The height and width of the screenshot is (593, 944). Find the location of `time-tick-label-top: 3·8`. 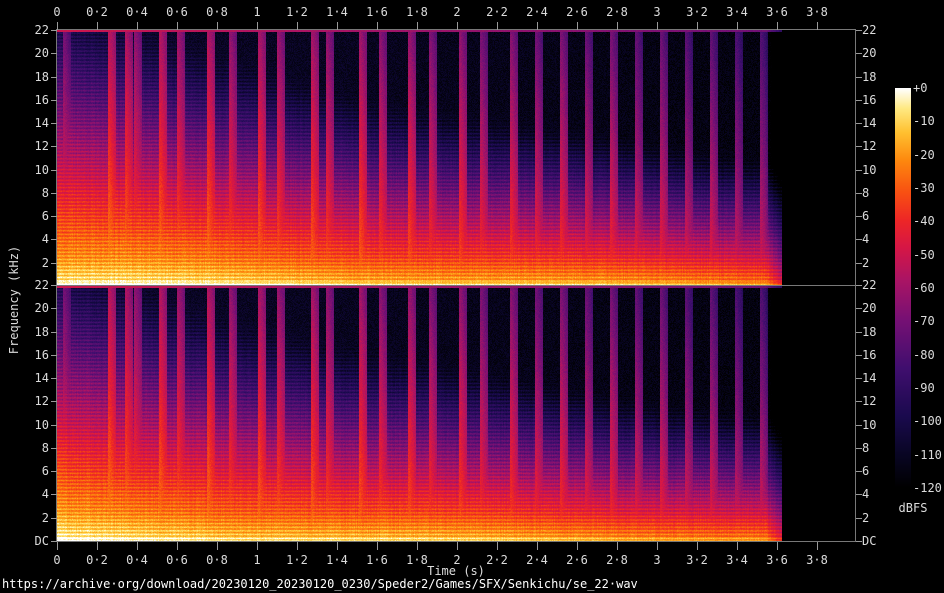

time-tick-label-top: 3·8 is located at coordinates (817, 12).